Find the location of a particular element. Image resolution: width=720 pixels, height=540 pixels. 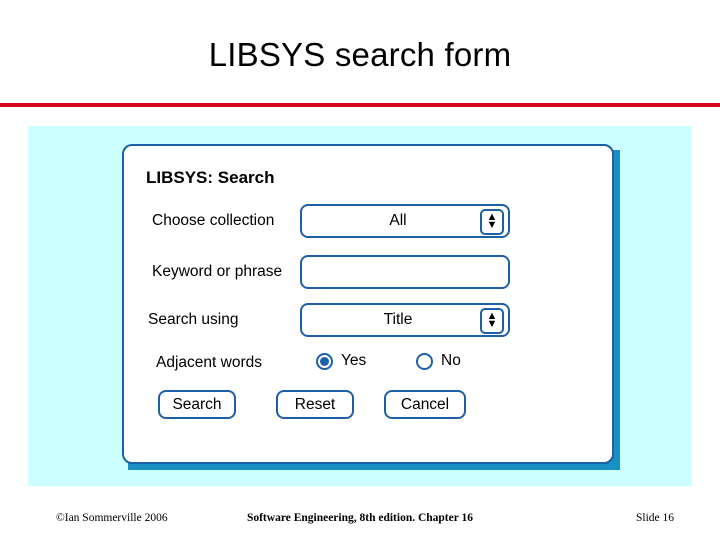

dropdown-choose-collection: All ▲ ▼ is located at coordinates (405, 221).